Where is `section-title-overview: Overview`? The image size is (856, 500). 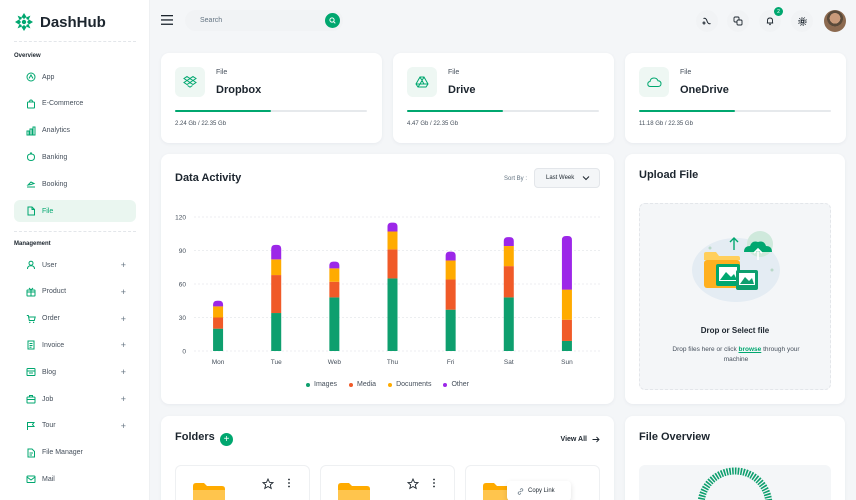
section-title-overview: Overview is located at coordinates (27, 56).